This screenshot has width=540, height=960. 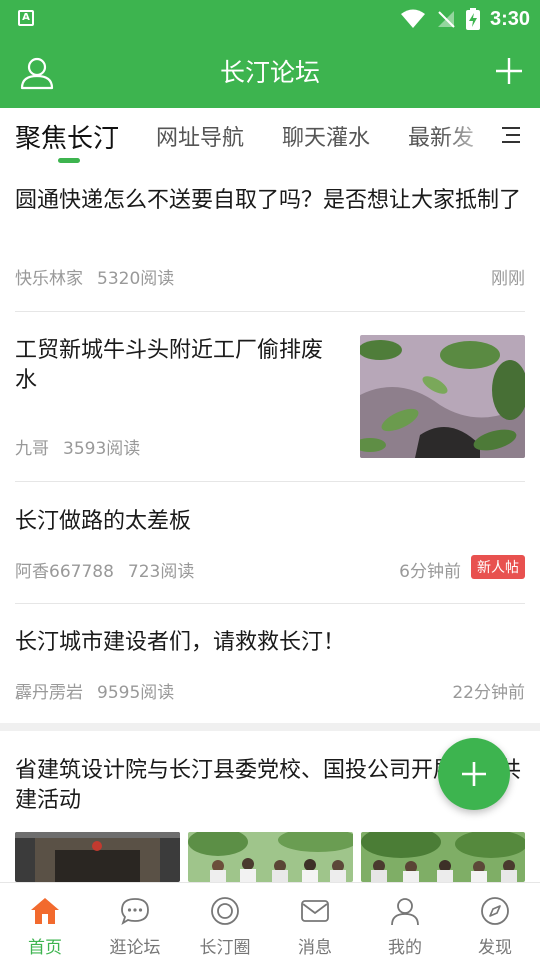 What do you see at coordinates (472, 19) in the screenshot?
I see `battery-charging-icon` at bounding box center [472, 19].